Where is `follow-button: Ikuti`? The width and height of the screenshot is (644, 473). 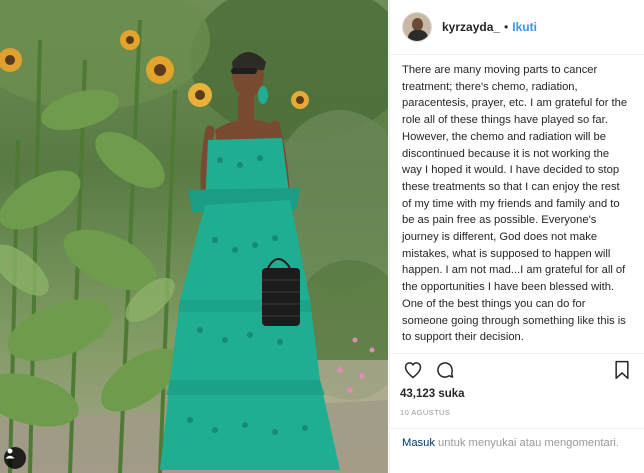
follow-button: Ikuti is located at coordinates (524, 27).